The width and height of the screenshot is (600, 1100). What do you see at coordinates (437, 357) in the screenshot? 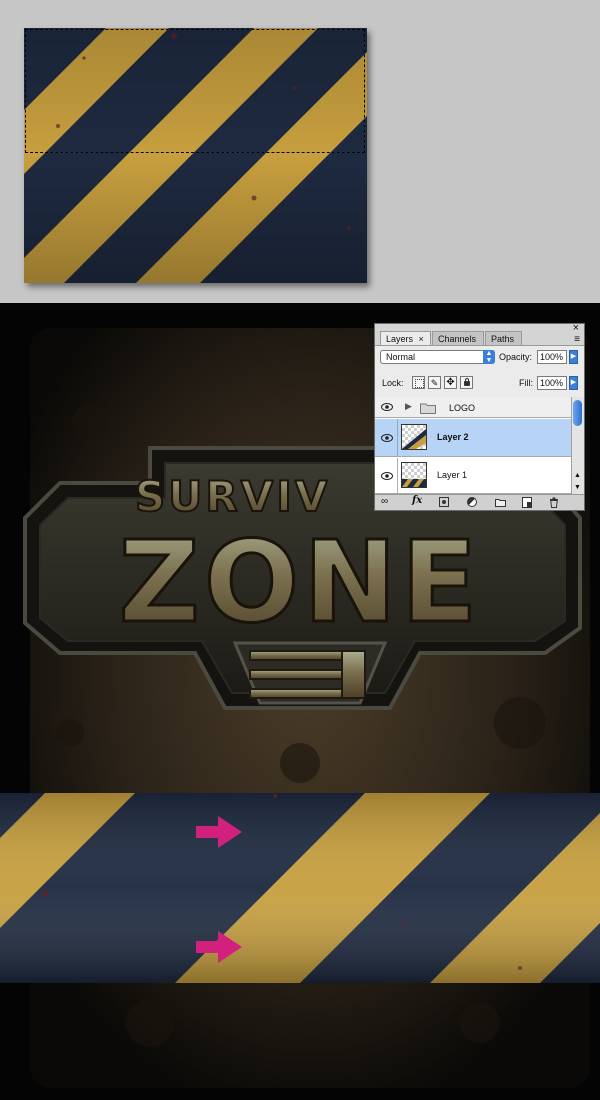
I see `blend-mode-select: Normal ▲ ▼` at bounding box center [437, 357].